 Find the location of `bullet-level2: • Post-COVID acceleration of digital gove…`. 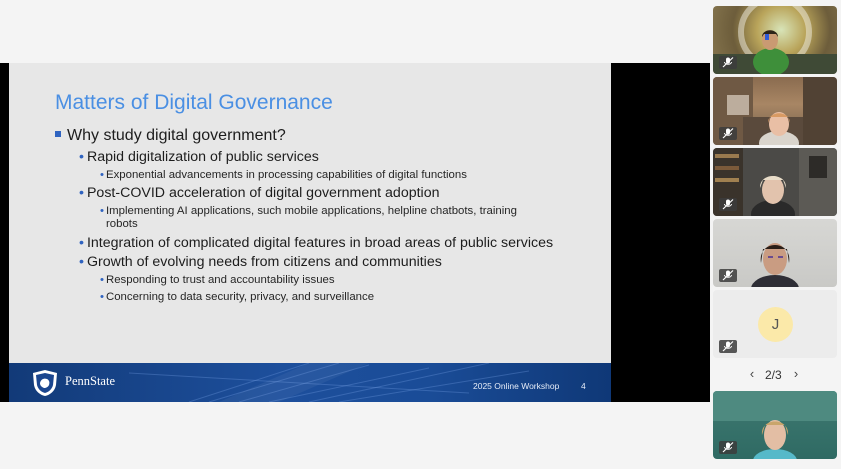

bullet-level2: • Post-COVID acceleration of digital gove… is located at coordinates (259, 193).